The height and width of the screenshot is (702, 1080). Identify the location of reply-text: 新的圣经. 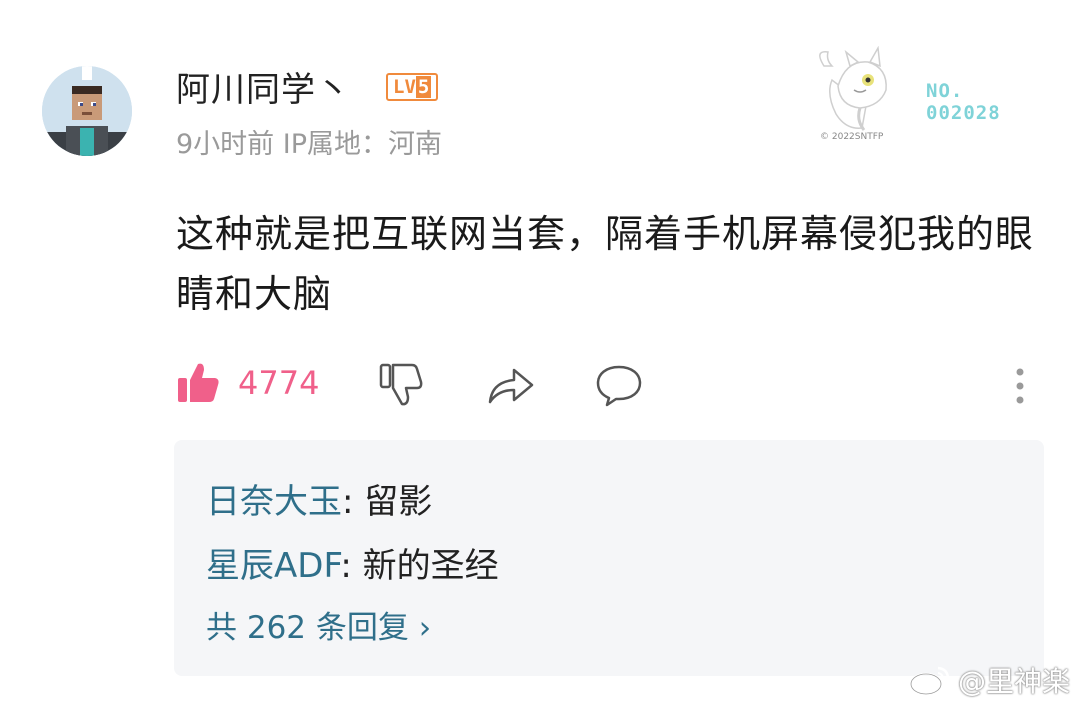
(430, 566).